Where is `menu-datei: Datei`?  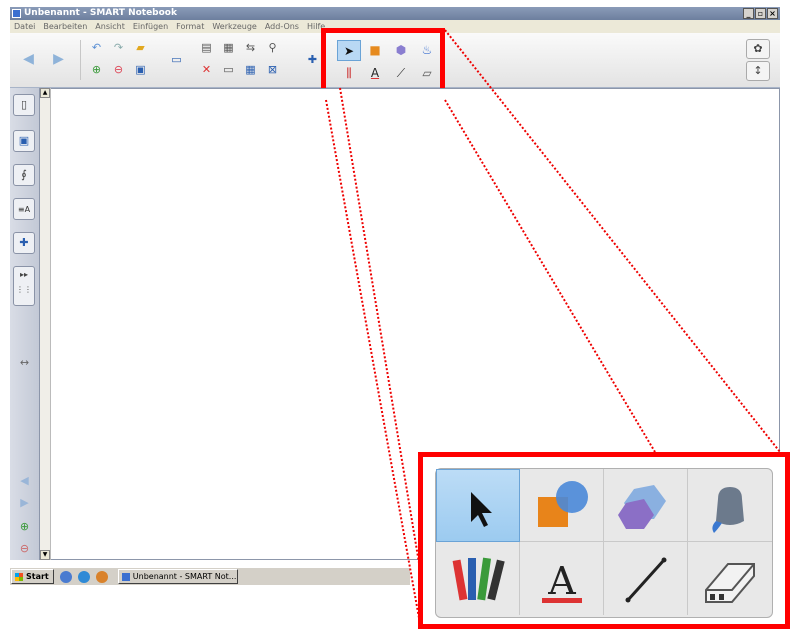
menu-datei: Datei is located at coordinates (24, 26).